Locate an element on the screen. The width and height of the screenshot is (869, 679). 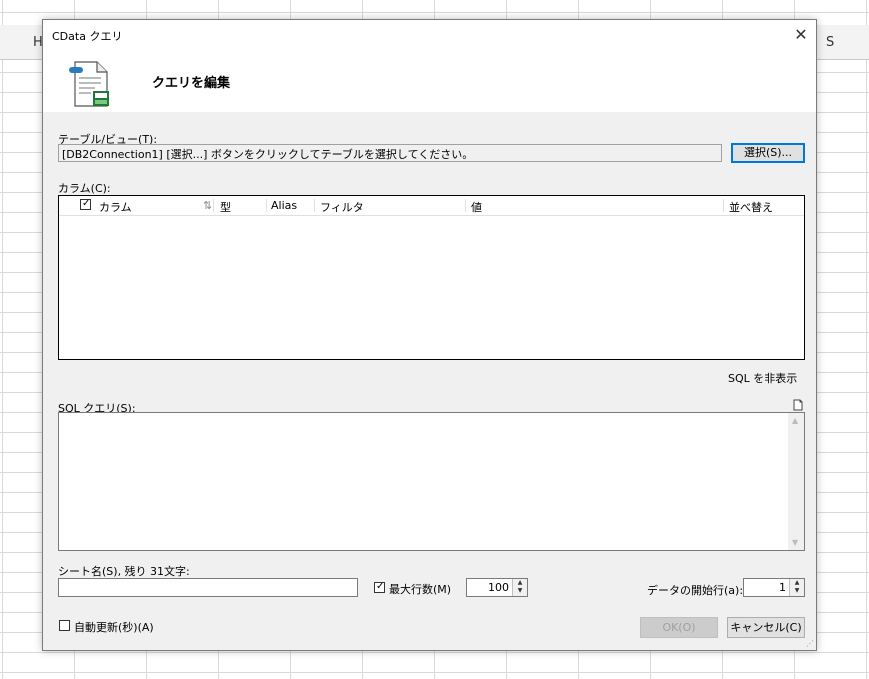
column-header-filter: フィルタ is located at coordinates (342, 207).